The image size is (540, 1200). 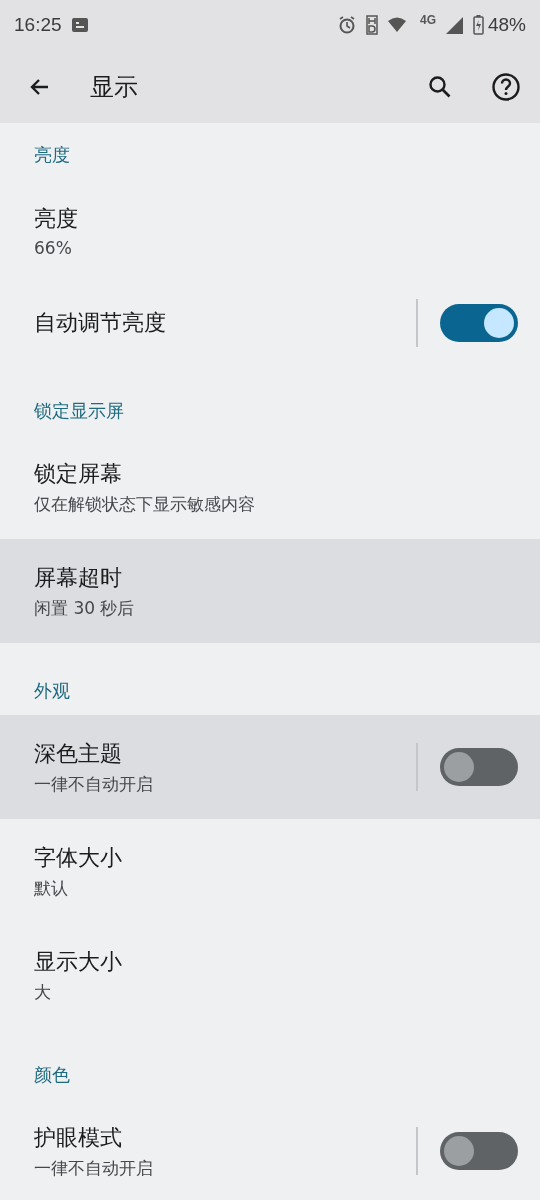 I want to click on item-title: 显示大小, so click(x=78, y=961).